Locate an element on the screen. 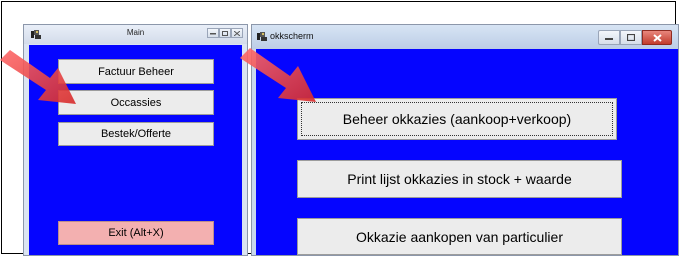 The image size is (679, 256). app-icon is located at coordinates (262, 36).